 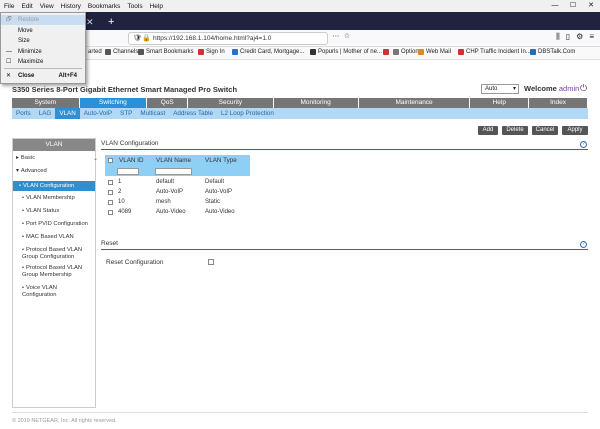 I want to click on menu-view: View, so click(x=47, y=6).